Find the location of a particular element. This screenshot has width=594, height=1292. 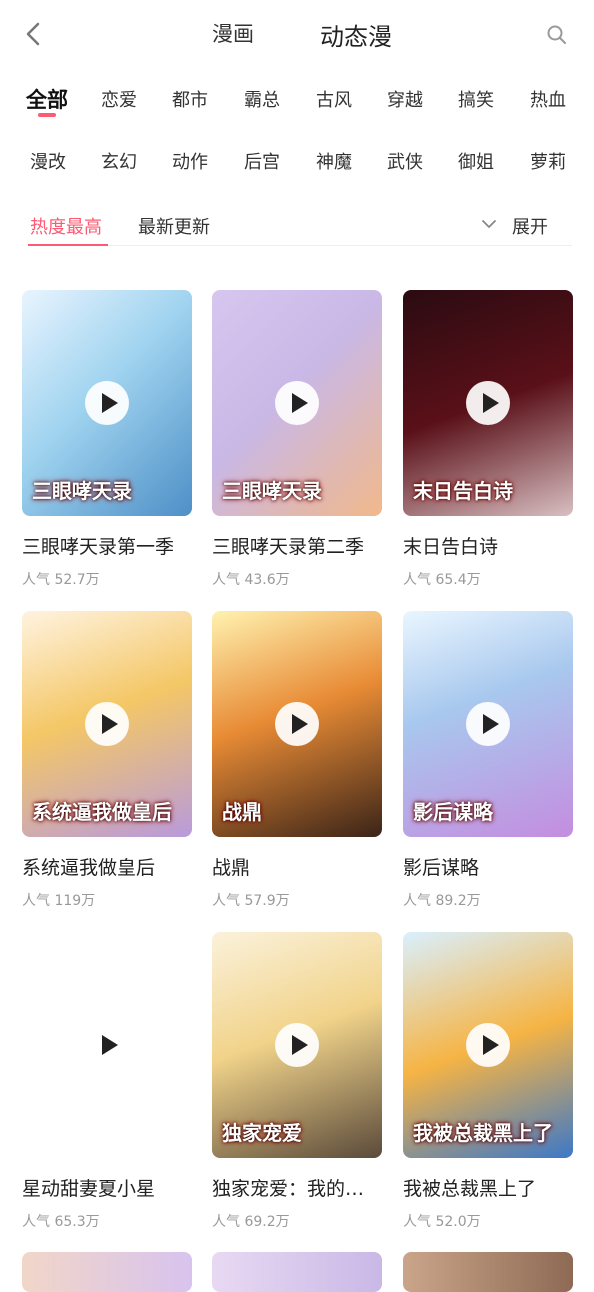

category-item: 御姐 is located at coordinates (476, 161).